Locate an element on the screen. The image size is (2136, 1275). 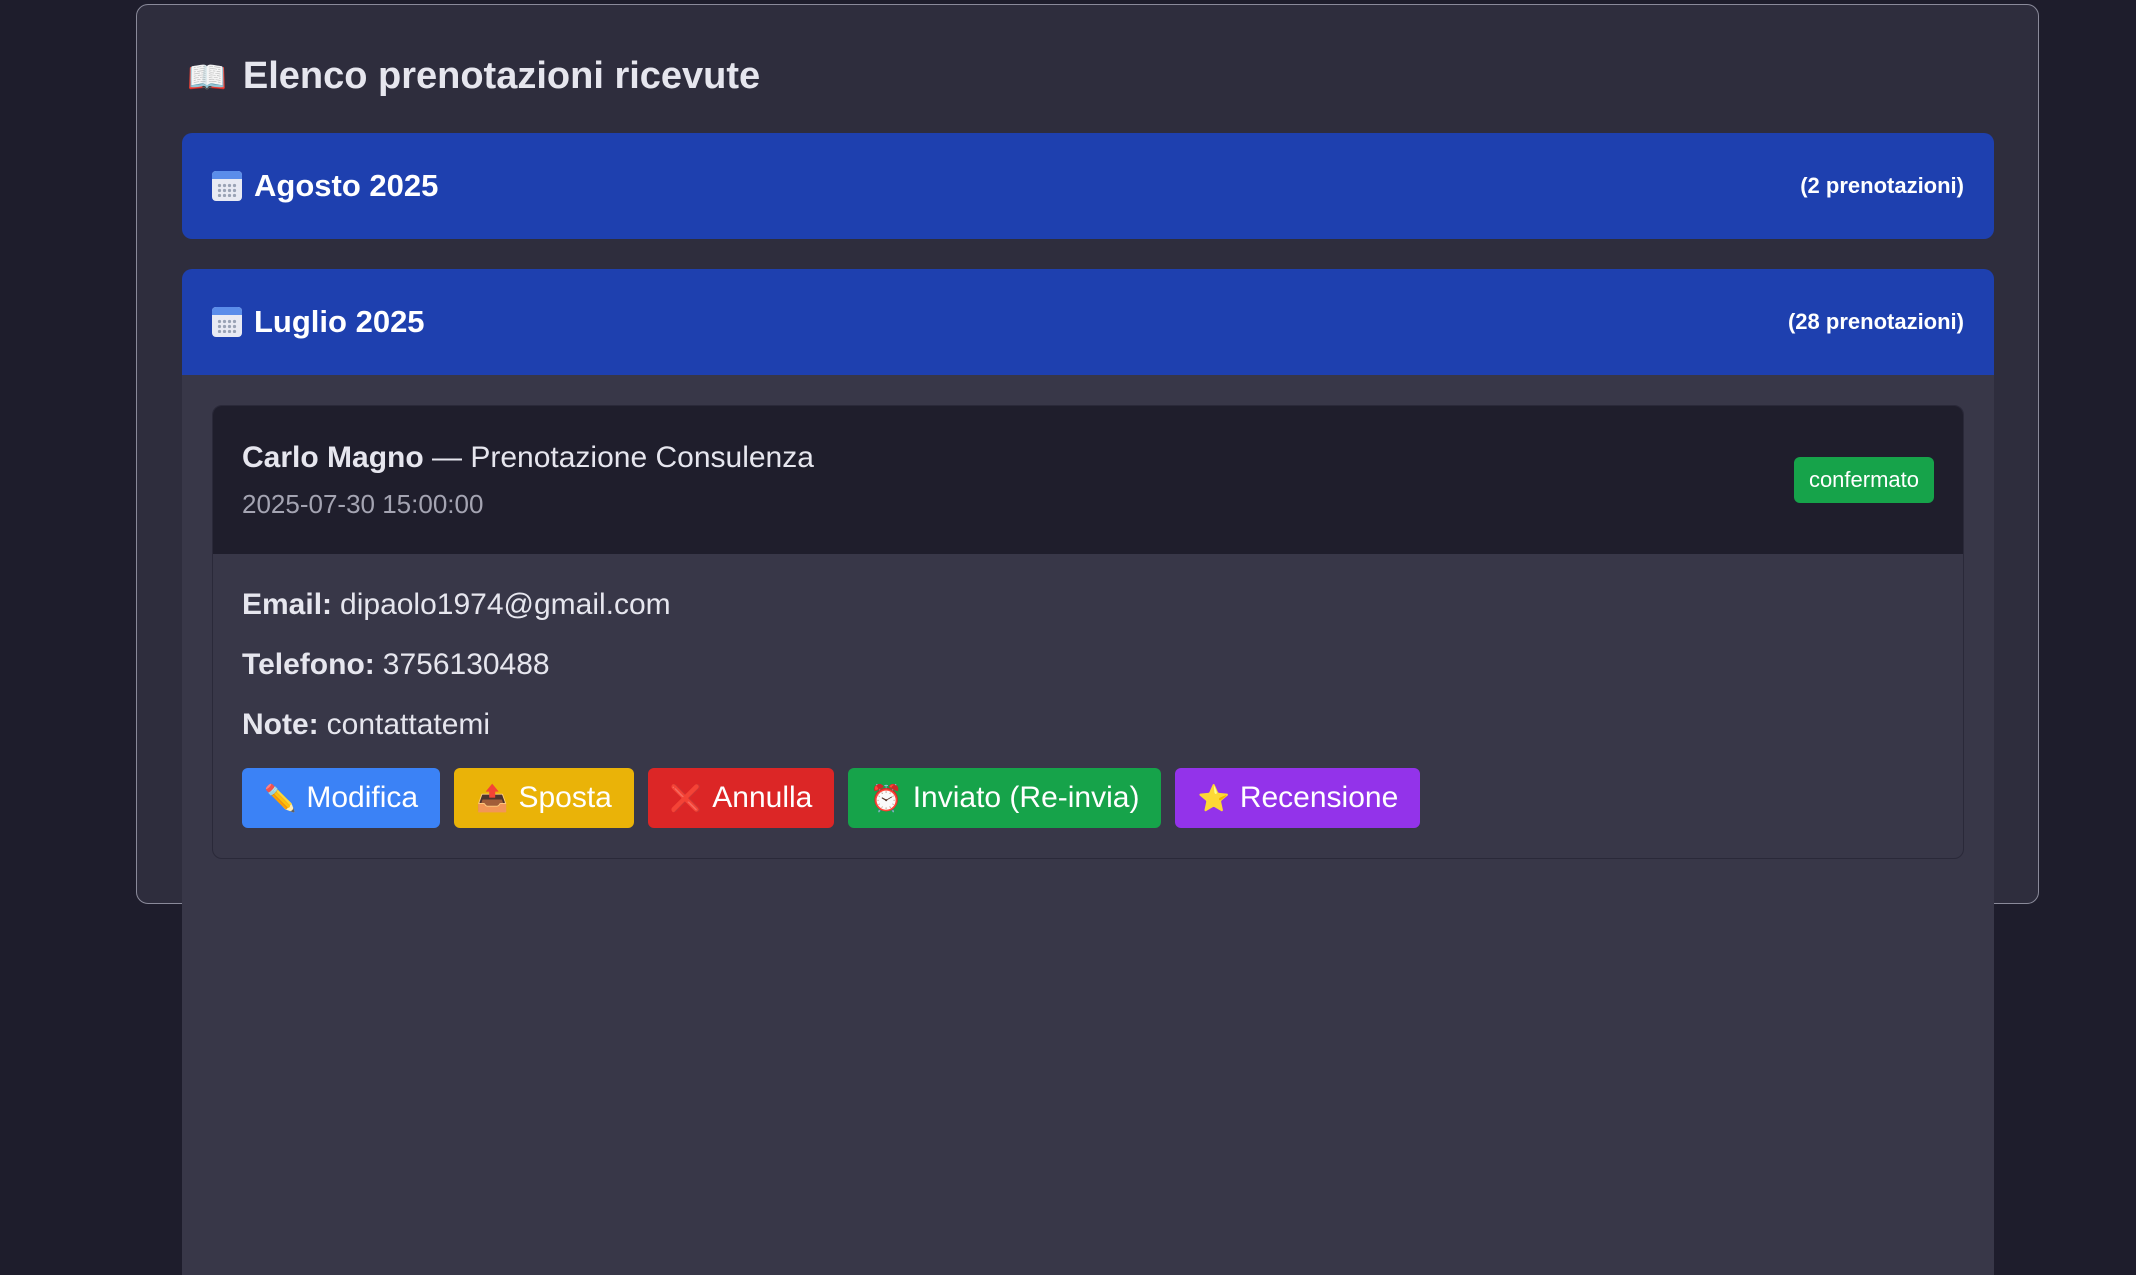
page-title-text: Elenco prenotazioni ricevute is located at coordinates (501, 76).